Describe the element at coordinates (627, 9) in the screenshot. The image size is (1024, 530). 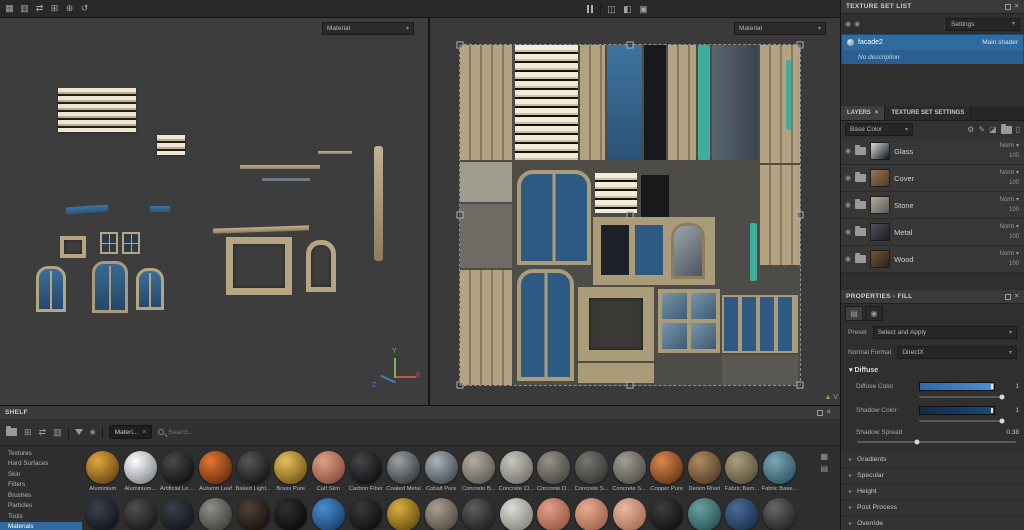
I see `render-mode-icon: ◧` at that location.